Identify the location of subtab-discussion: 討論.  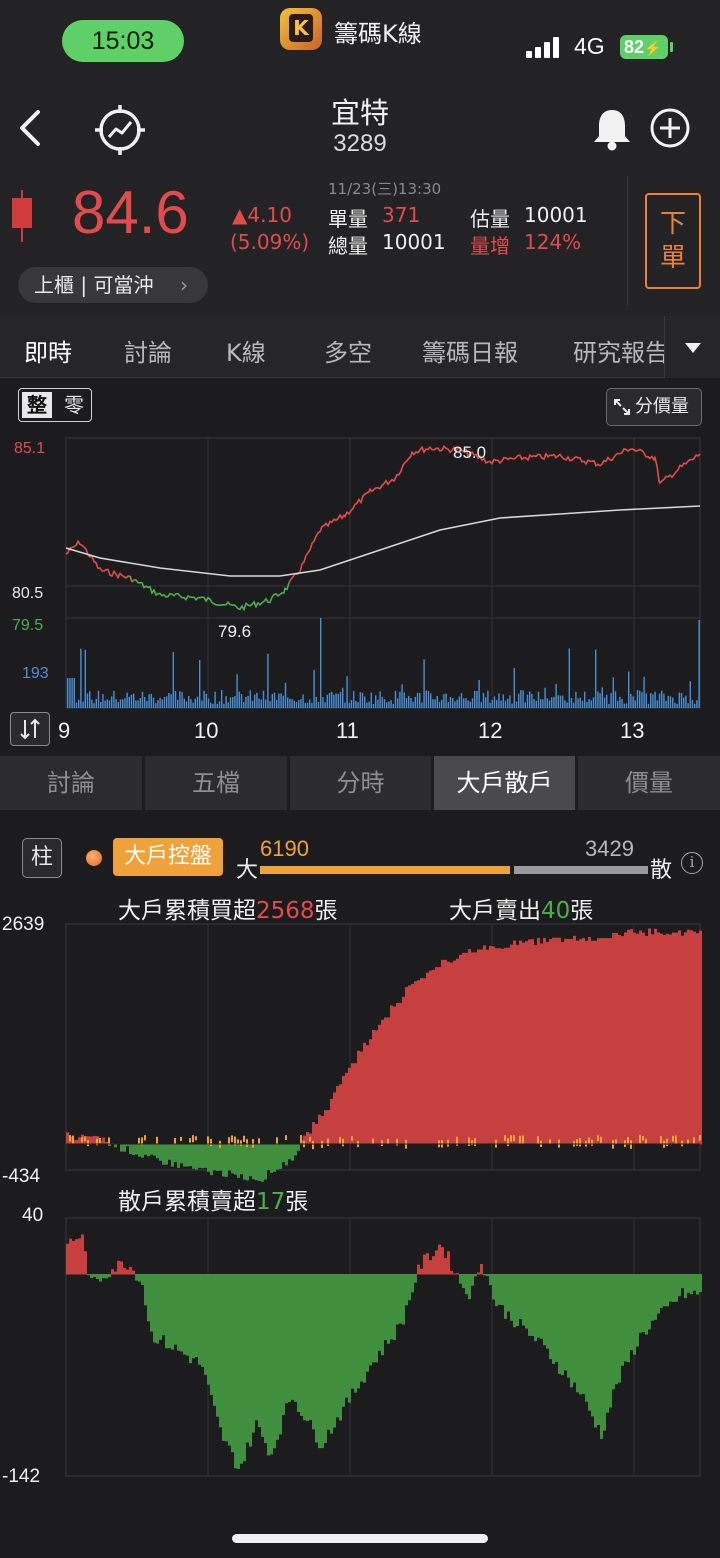
(71, 783).